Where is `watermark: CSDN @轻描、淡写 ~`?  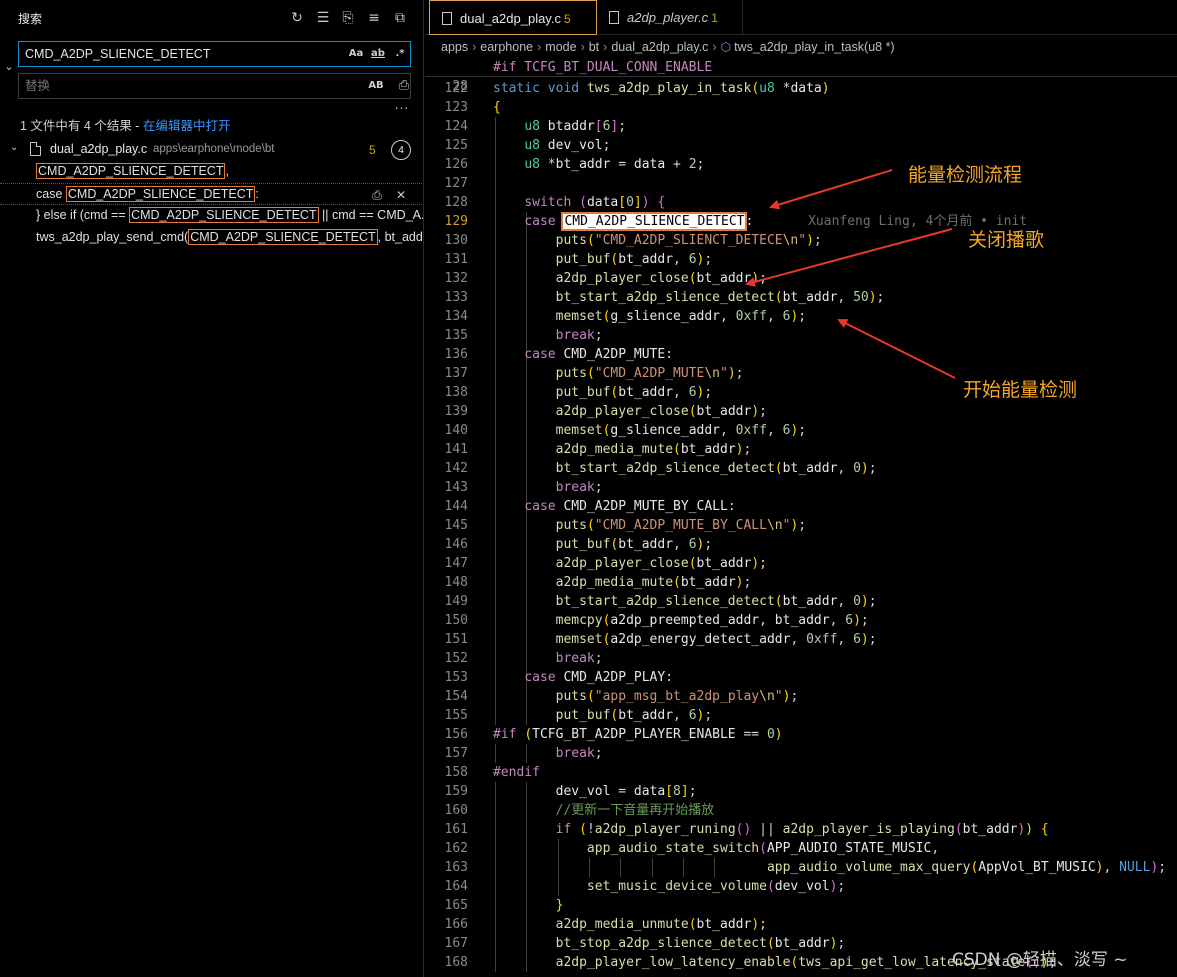
watermark: CSDN @轻描、淡写 ~ is located at coordinates (1040, 960).